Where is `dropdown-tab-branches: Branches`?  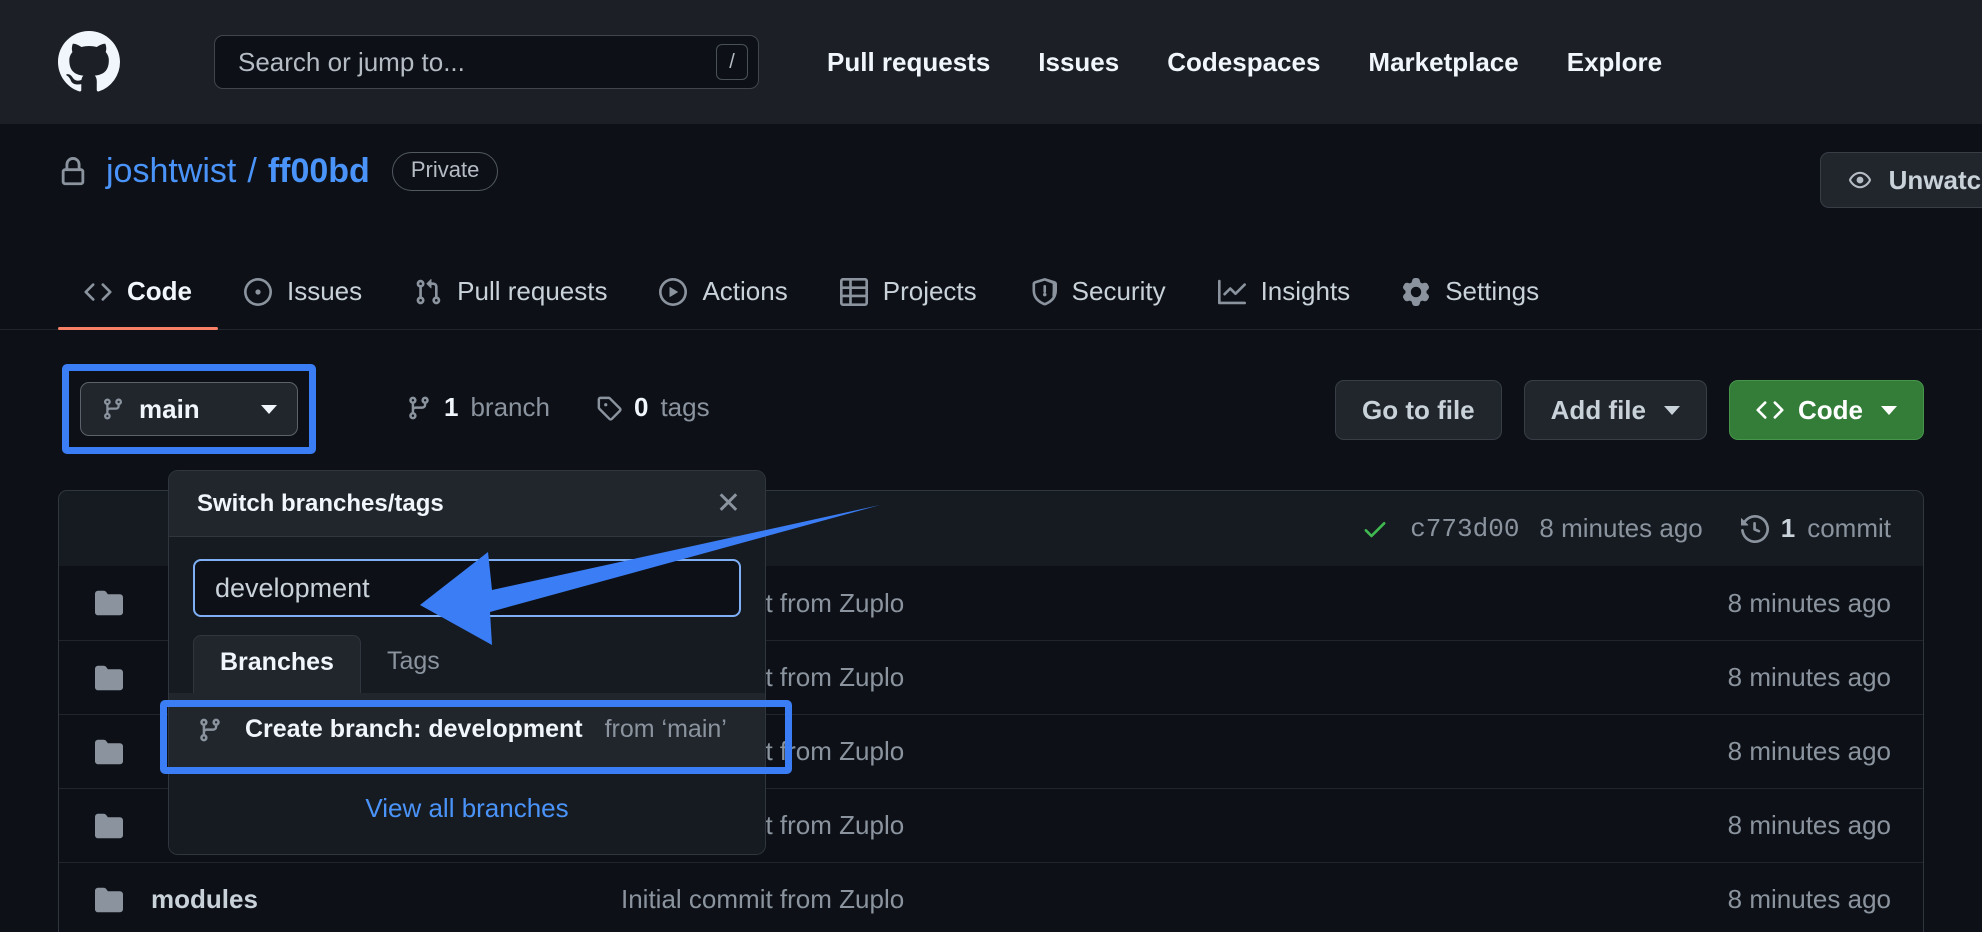
dropdown-tab-branches: Branches is located at coordinates (277, 664).